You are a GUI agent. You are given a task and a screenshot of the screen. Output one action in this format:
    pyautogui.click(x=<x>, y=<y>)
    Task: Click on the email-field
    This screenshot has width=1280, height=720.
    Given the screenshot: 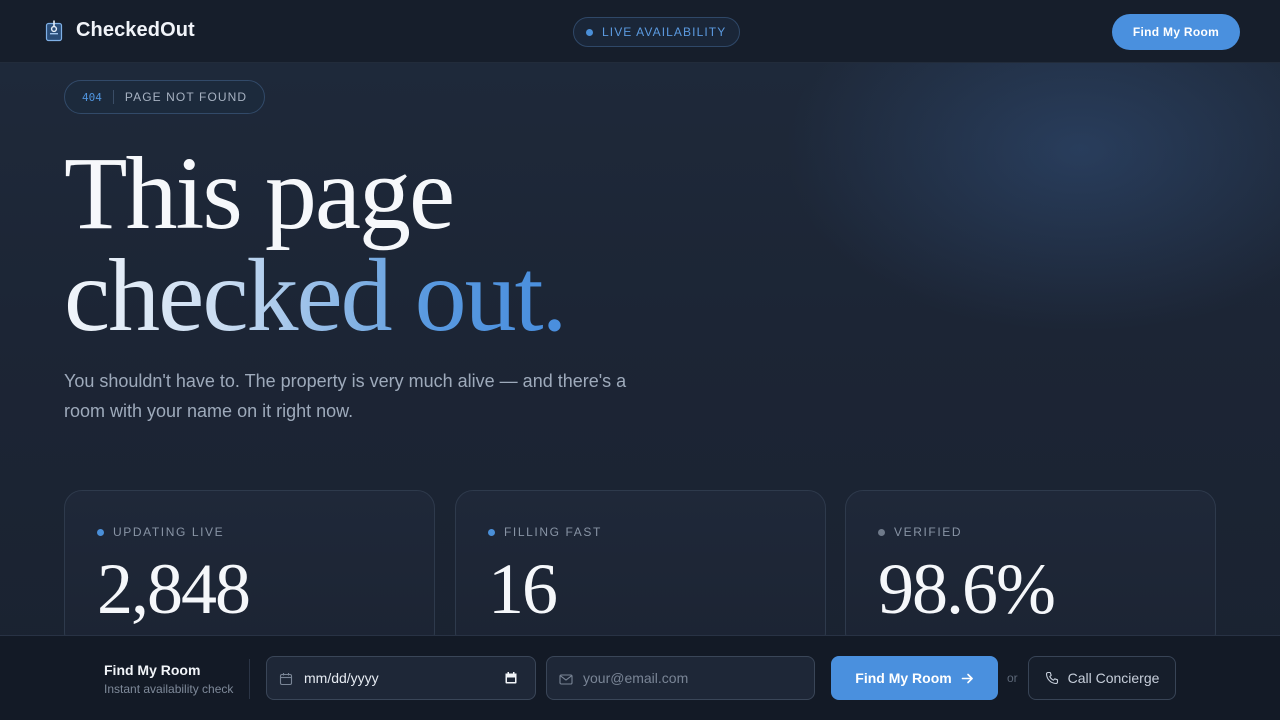 What is the action you would take?
    pyautogui.click(x=680, y=678)
    